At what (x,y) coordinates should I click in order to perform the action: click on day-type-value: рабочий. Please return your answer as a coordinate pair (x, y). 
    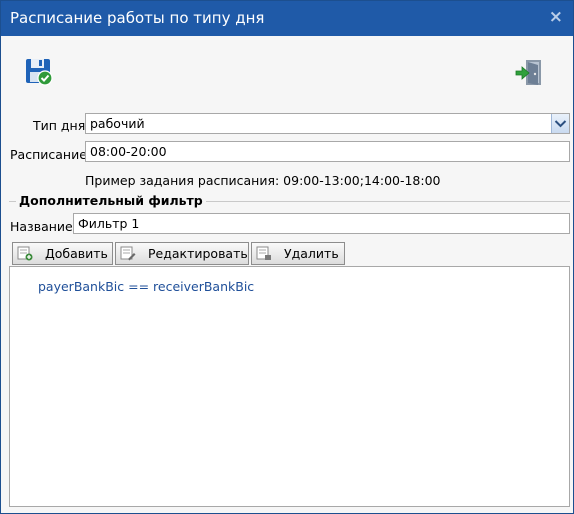
    Looking at the image, I should click on (117, 123).